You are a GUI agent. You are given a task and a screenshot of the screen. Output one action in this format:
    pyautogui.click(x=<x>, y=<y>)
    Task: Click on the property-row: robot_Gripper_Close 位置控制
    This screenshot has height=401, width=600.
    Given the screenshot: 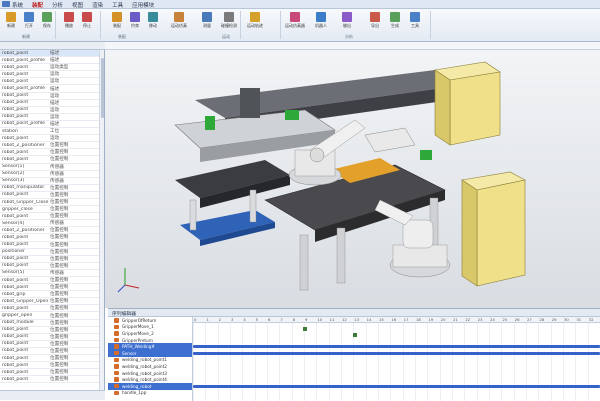 What is the action you would take?
    pyautogui.click(x=52, y=203)
    